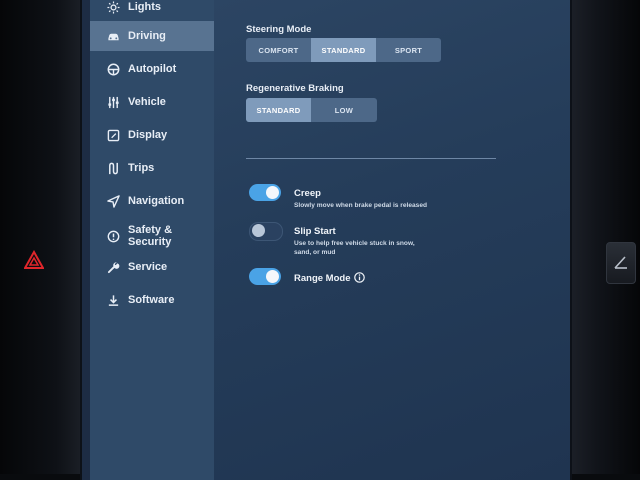 The height and width of the screenshot is (480, 640). Describe the element at coordinates (315, 231) in the screenshot. I see `slip-start-title: Slip Start` at that location.